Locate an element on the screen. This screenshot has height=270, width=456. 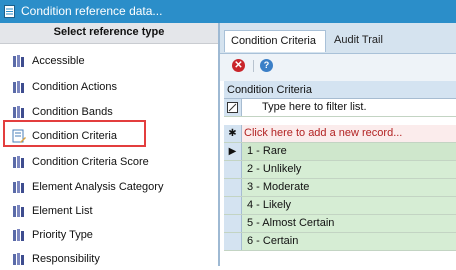
ref-item-label: Condition Bands is located at coordinates (72, 112).